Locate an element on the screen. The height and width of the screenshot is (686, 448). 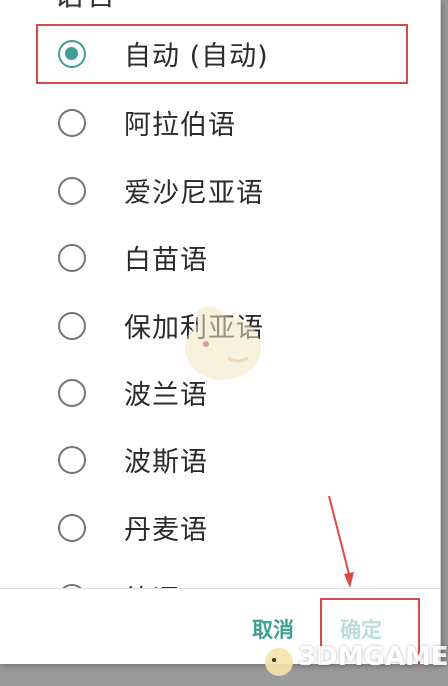
watermark-text: 3DMGAME is located at coordinates (373, 657).